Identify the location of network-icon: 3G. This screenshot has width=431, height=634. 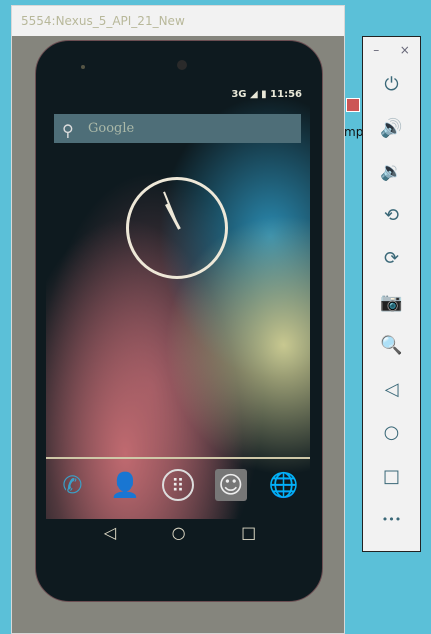
(239, 94).